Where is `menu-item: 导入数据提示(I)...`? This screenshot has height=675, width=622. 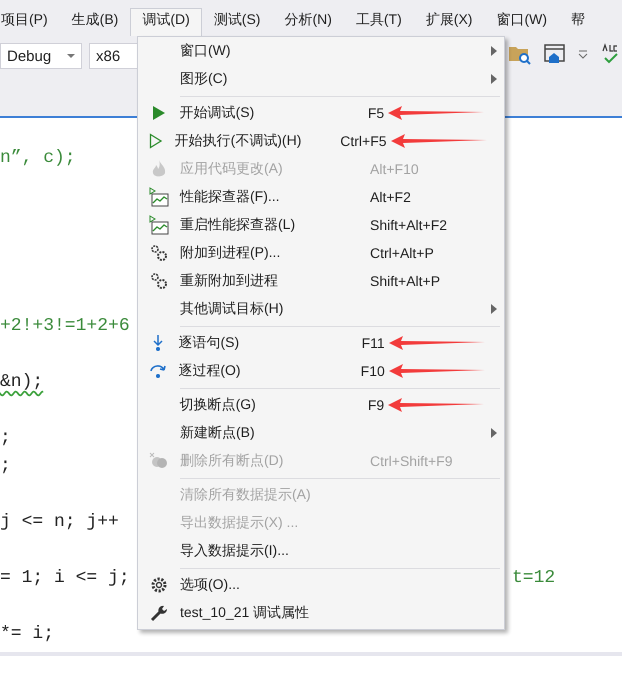 menu-item: 导入数据提示(I)... is located at coordinates (275, 551).